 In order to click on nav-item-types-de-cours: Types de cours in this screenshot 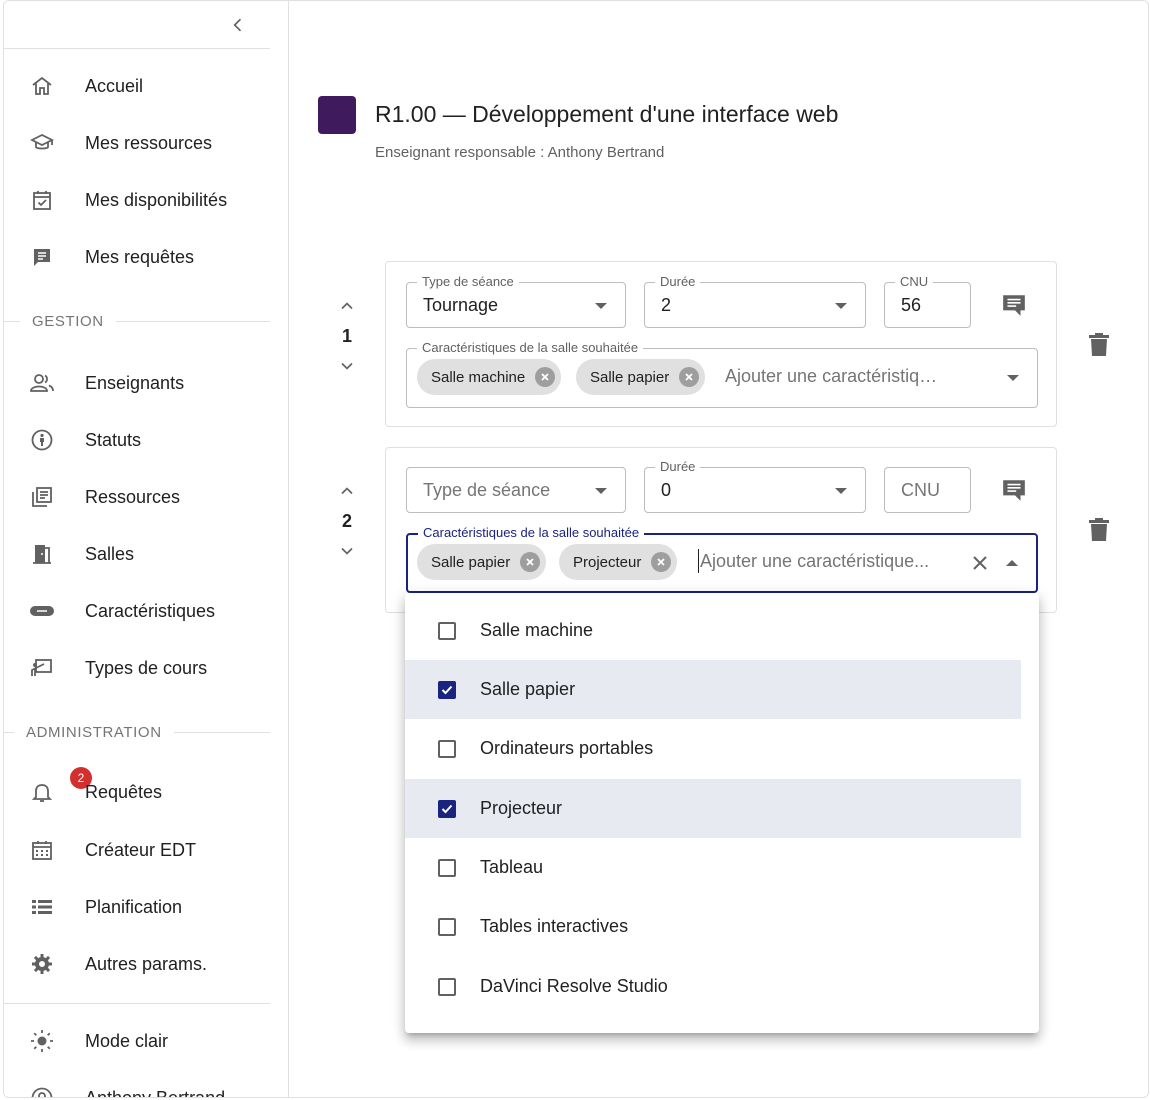, I will do `click(137, 668)`.